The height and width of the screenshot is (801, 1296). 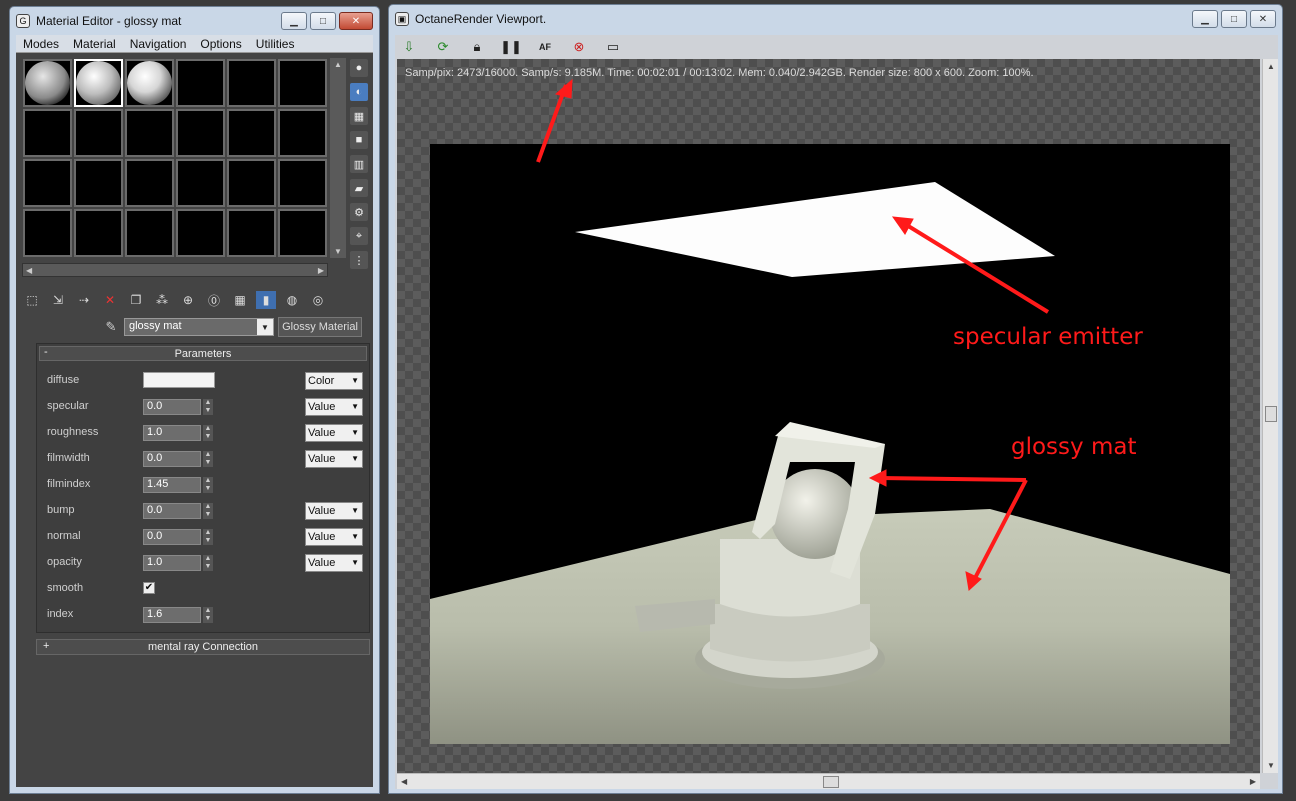 I want to click on eyedropper-icon: ✎, so click(x=111, y=327).